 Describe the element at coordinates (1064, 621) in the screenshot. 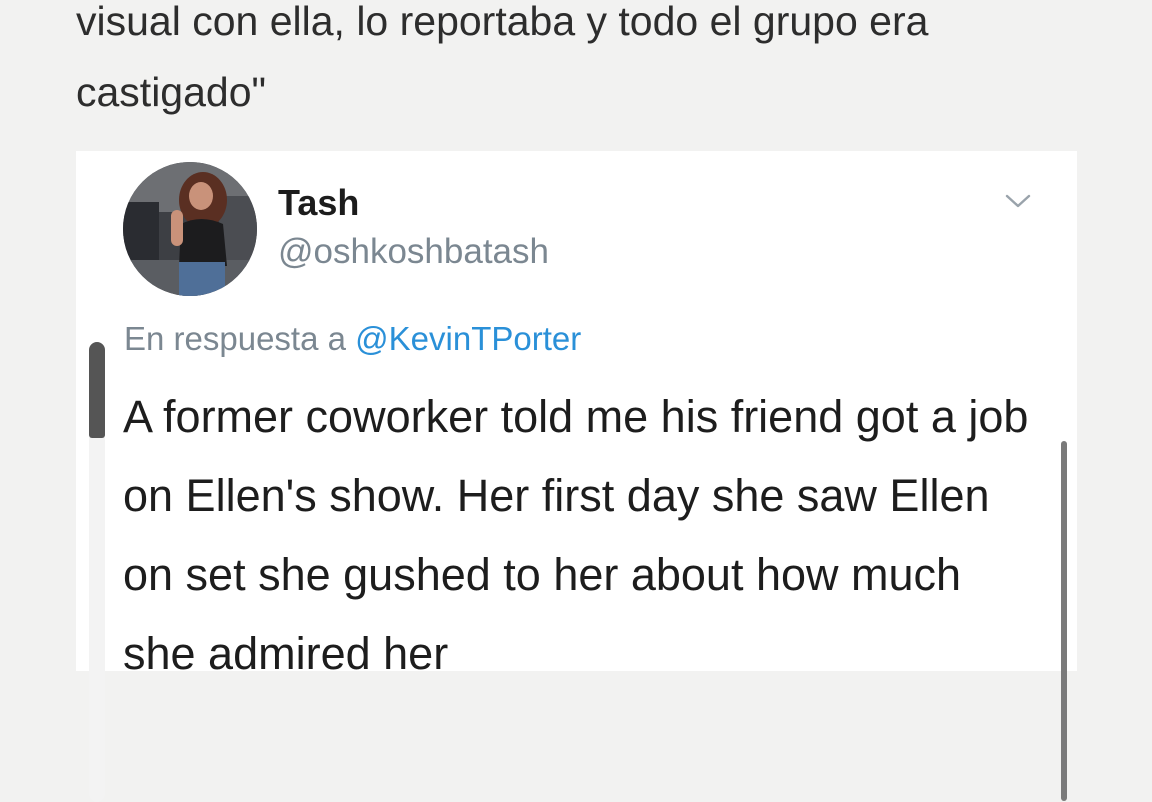

I see `scrollbar-right` at that location.